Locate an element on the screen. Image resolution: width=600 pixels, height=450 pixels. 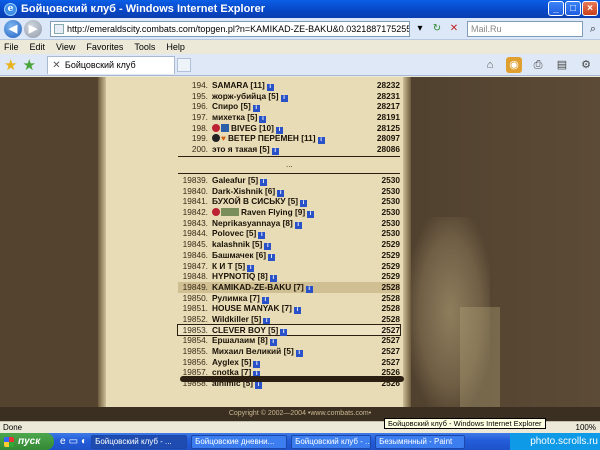
player-nick: Raven Flying [9] i is located at coordinates (263, 213).